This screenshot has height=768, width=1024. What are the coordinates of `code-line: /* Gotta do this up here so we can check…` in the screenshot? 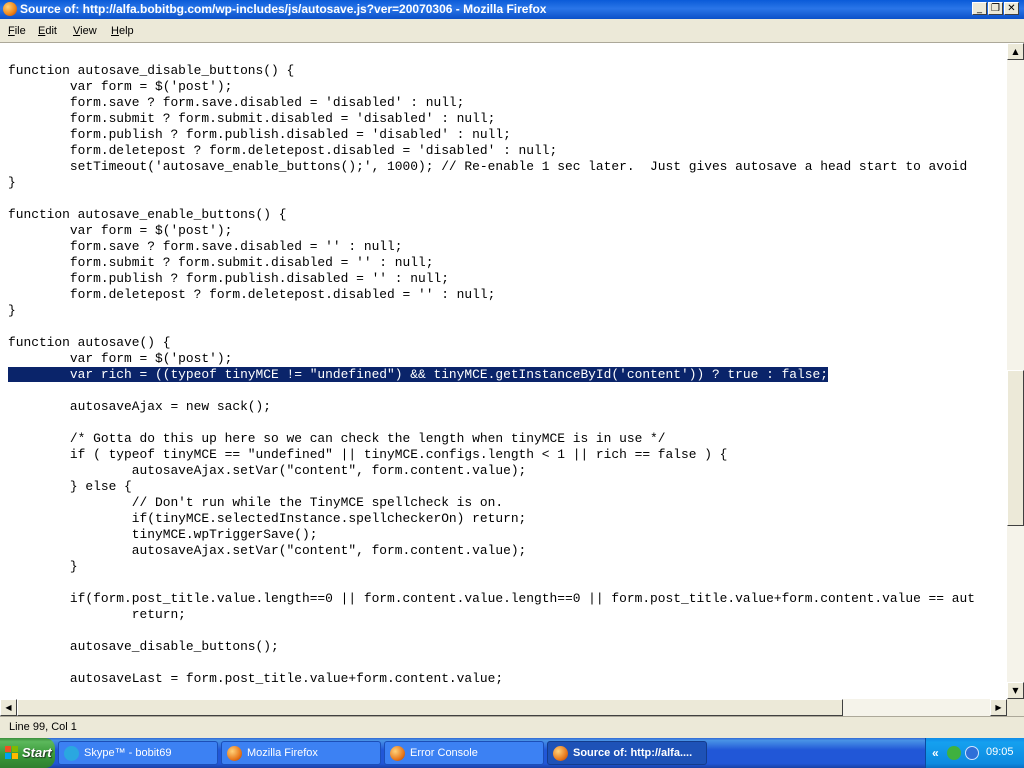 It's located at (337, 438).